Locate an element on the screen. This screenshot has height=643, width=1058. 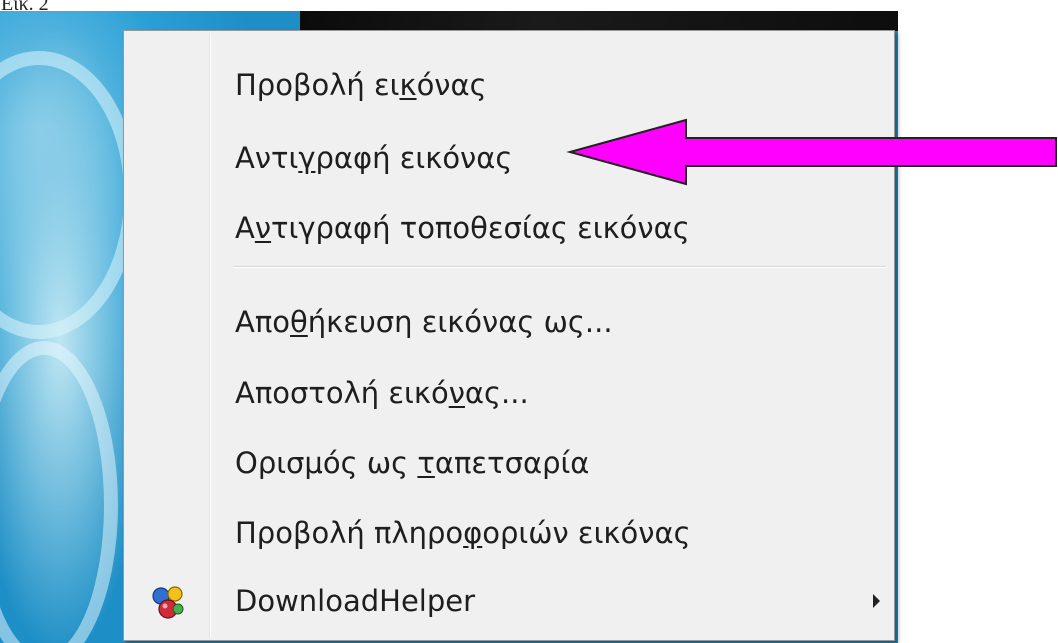
downloadhelper-icon is located at coordinates (168, 602).